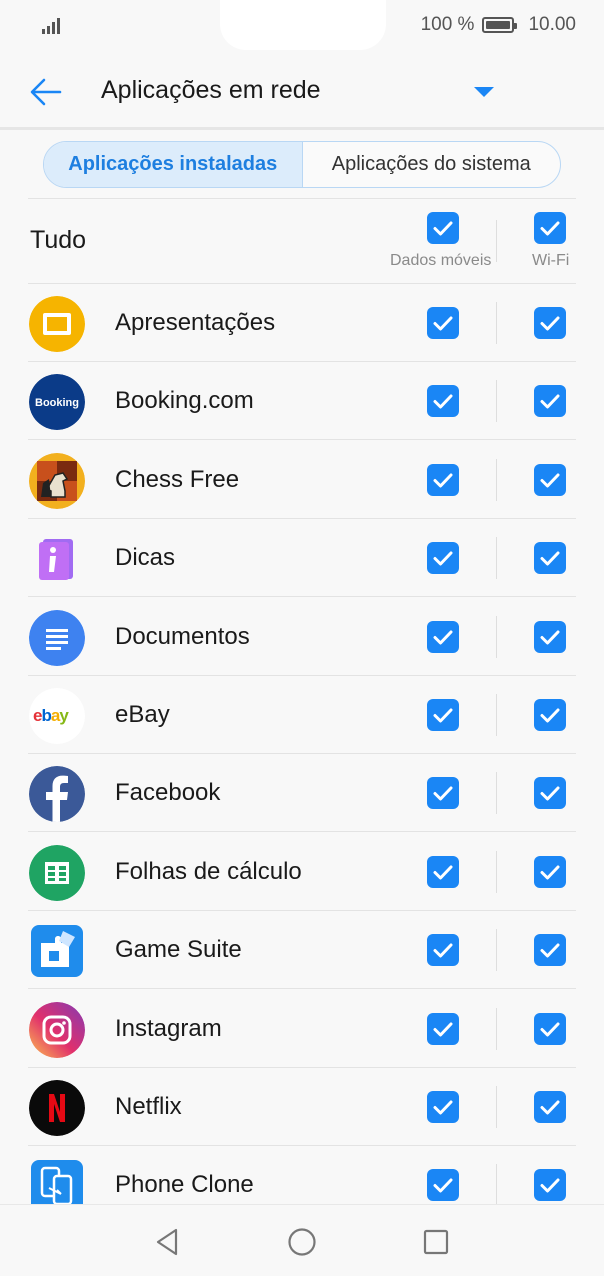  What do you see at coordinates (145, 557) in the screenshot?
I see `app-name: Dicas` at bounding box center [145, 557].